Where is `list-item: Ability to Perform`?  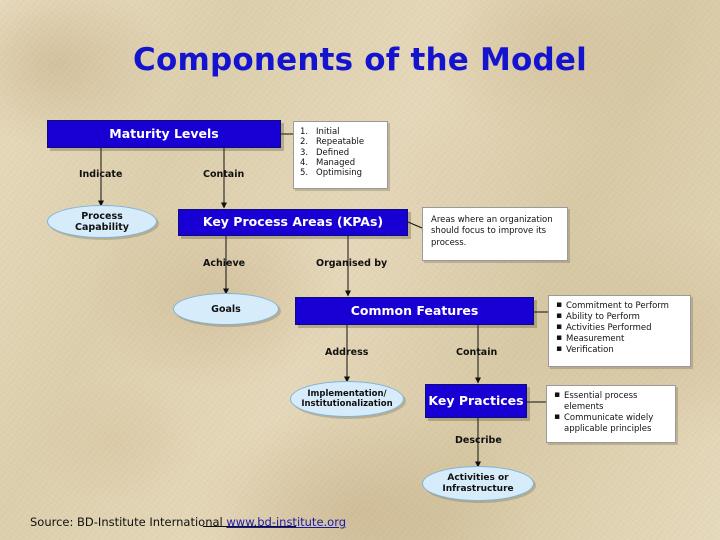
list-item: Ability to Perform is located at coordinates (612, 317).